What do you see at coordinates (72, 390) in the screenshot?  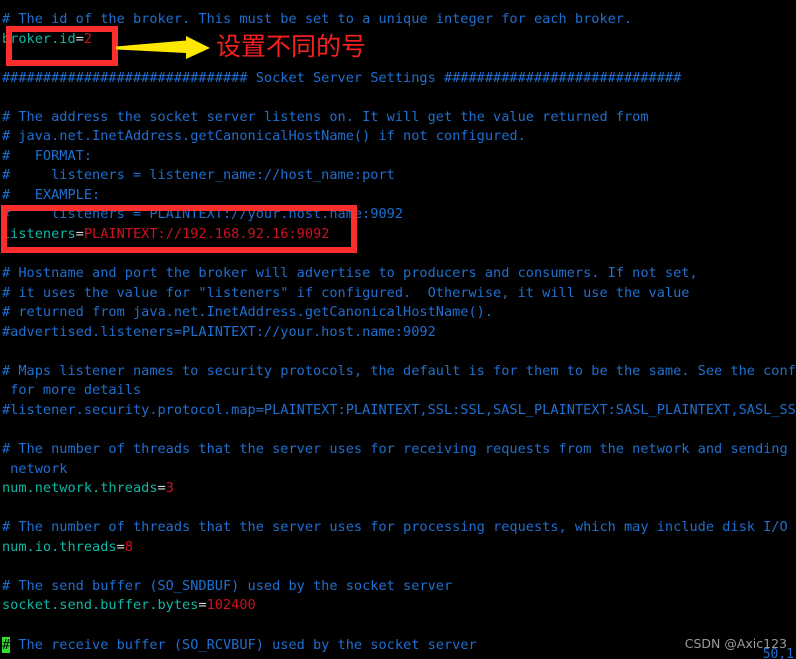 I see `comment-text: for more details` at bounding box center [72, 390].